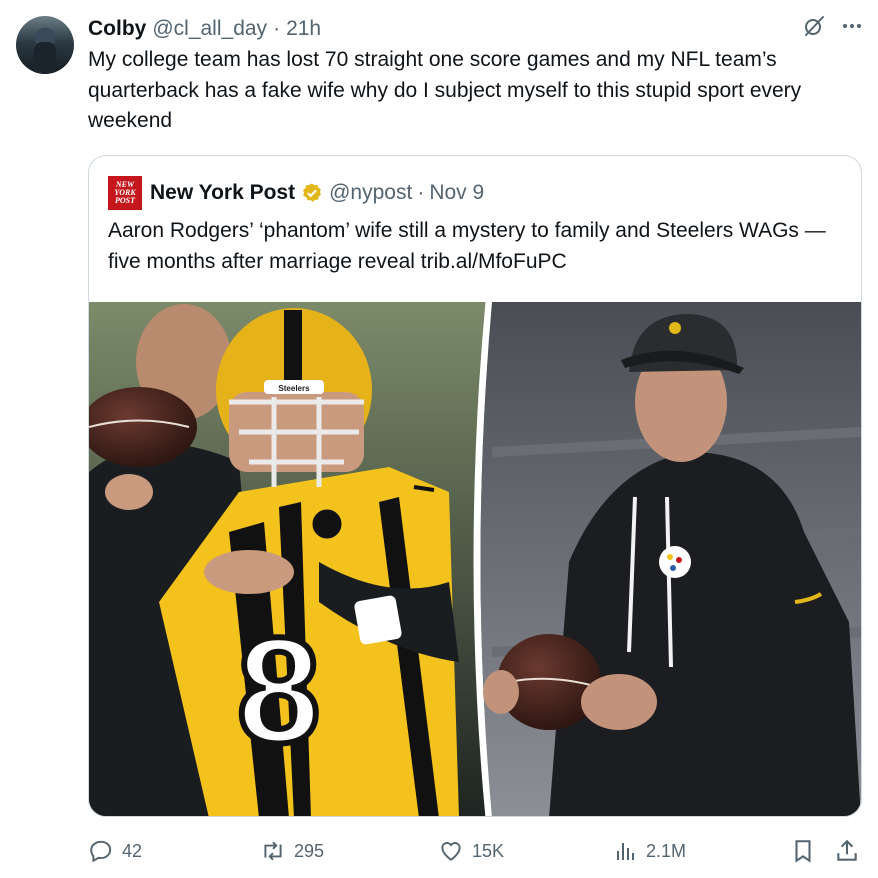 The height and width of the screenshot is (878, 878). Describe the element at coordinates (833, 29) in the screenshot. I see `header-icons` at that location.